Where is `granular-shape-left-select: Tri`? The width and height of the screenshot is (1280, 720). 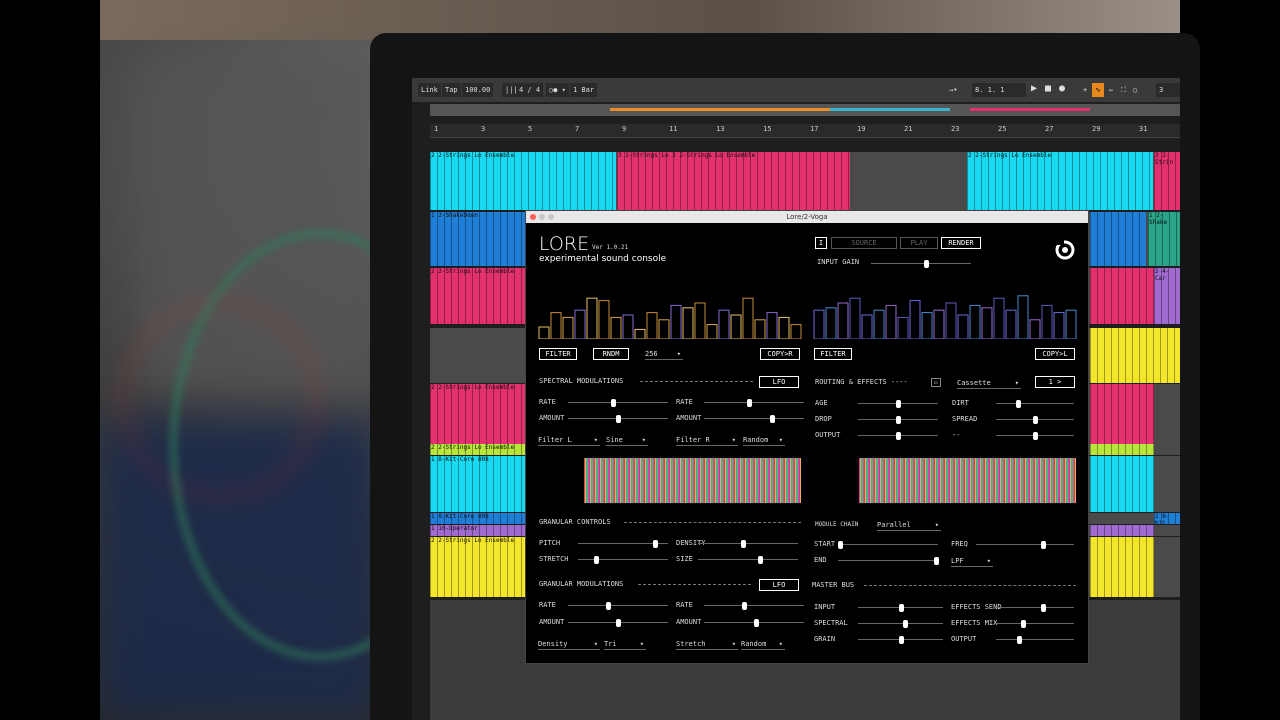
granular-shape-left-select: Tri is located at coordinates (625, 644).